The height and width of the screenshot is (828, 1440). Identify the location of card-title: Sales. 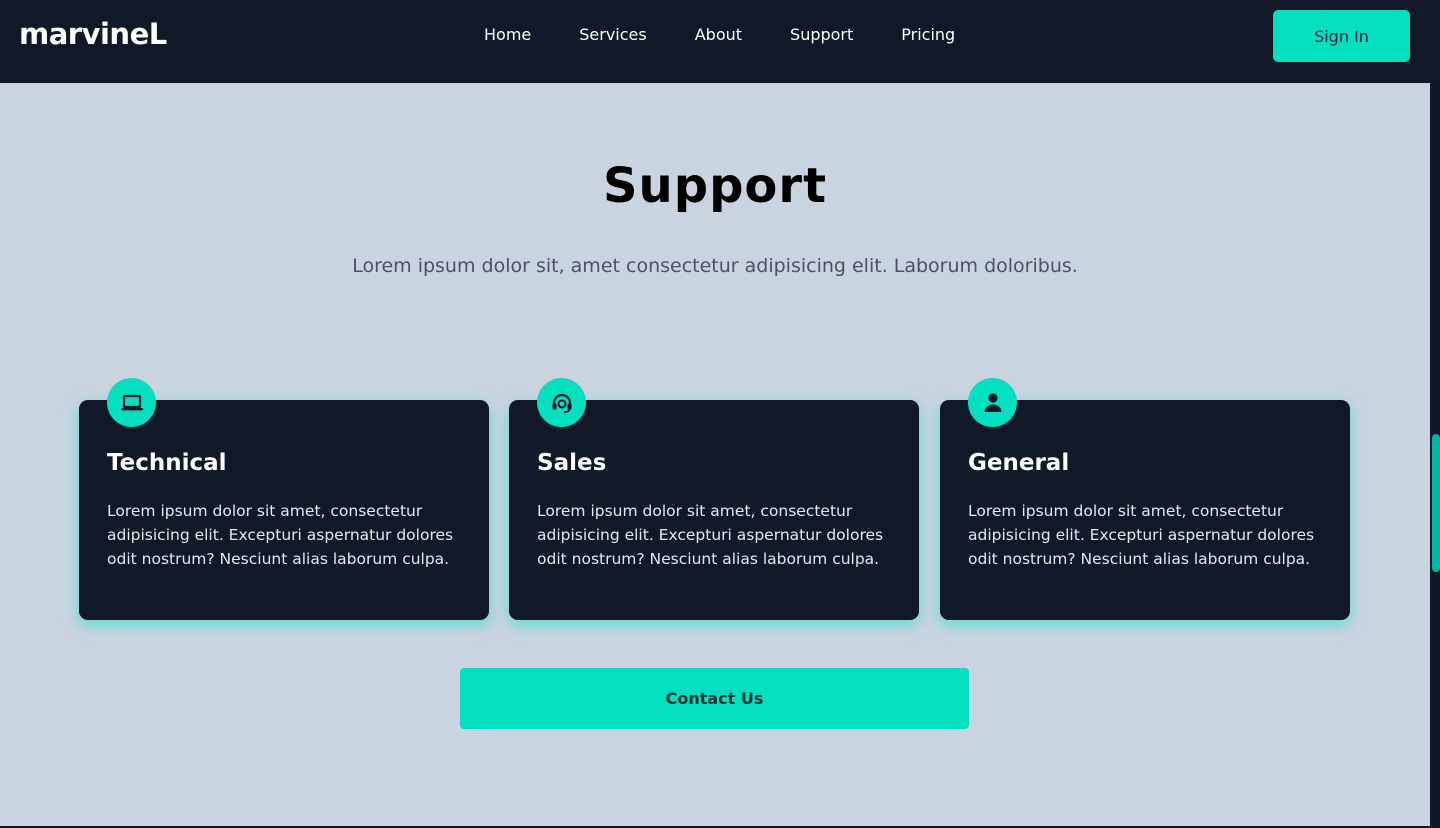
(572, 463).